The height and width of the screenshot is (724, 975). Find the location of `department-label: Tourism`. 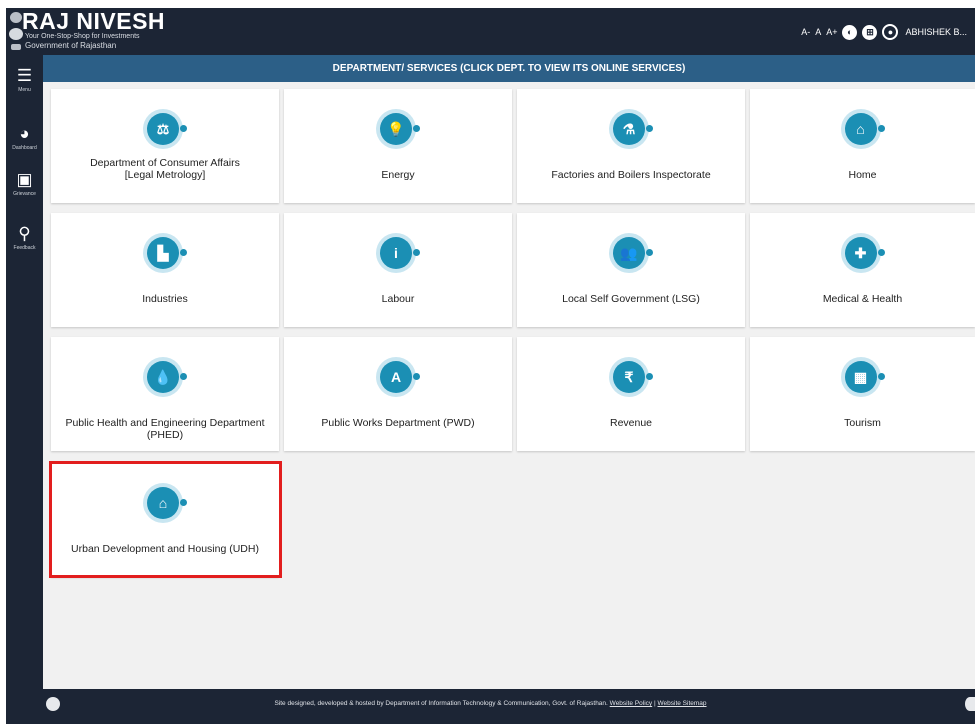

department-label: Tourism is located at coordinates (862, 423).